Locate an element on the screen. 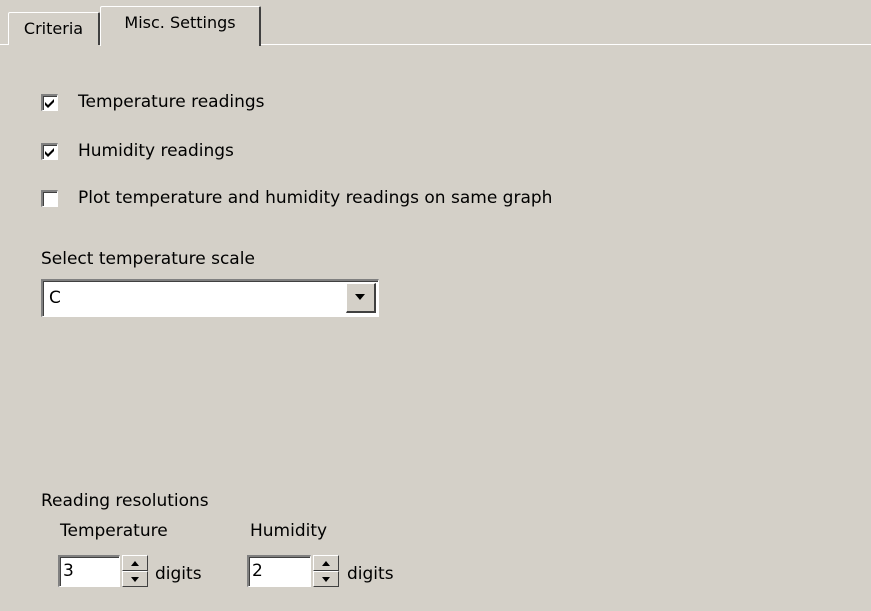 This screenshot has width=871, height=611. temperature-decrement-button is located at coordinates (135, 579).